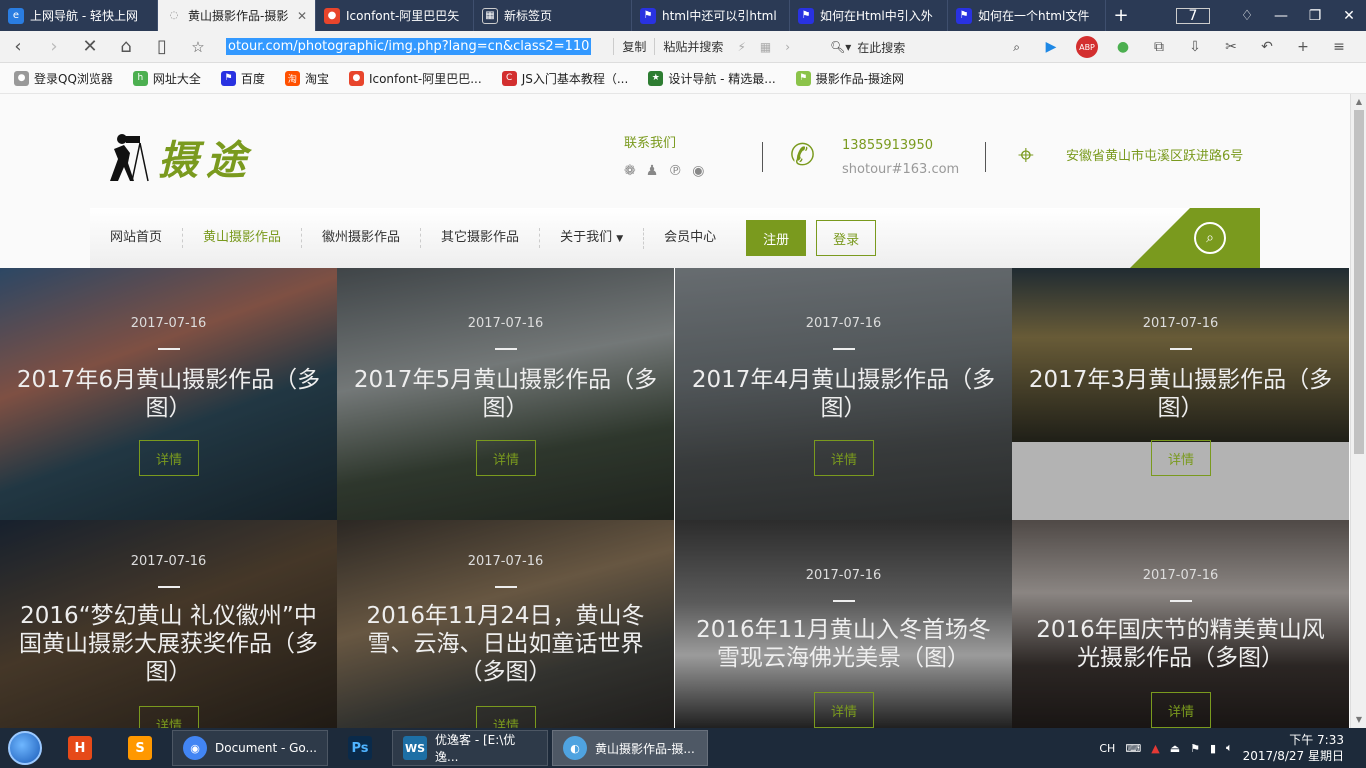  Describe the element at coordinates (1267, 47) in the screenshot. I see `undo-icon: ↶` at that location.